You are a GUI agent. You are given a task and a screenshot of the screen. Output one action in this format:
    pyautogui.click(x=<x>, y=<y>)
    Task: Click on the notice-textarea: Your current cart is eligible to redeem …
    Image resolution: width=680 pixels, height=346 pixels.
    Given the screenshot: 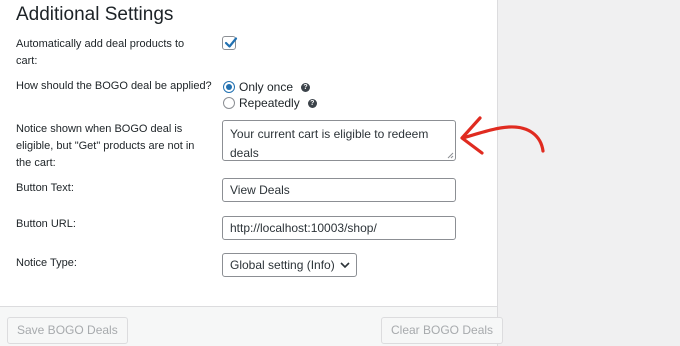 What is the action you would take?
    pyautogui.click(x=339, y=140)
    